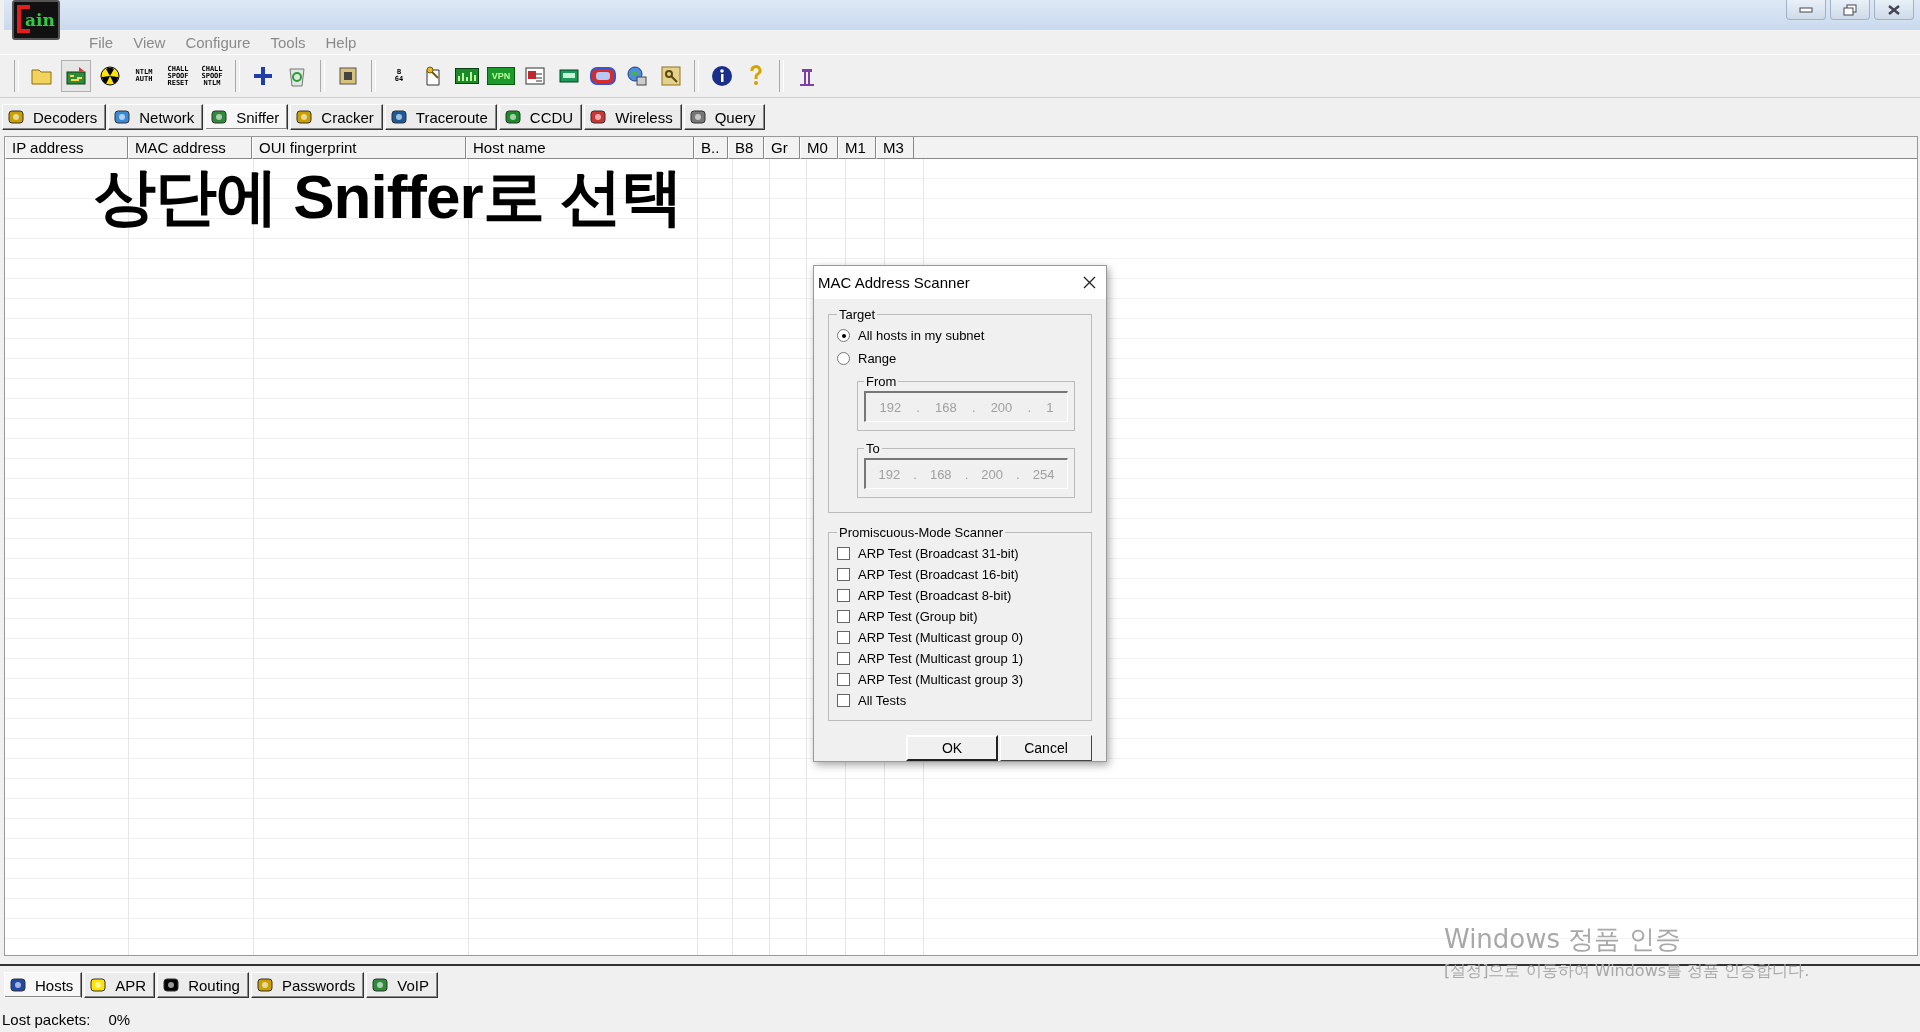  What do you see at coordinates (54, 117) in the screenshot?
I see `tab: Decoders` at bounding box center [54, 117].